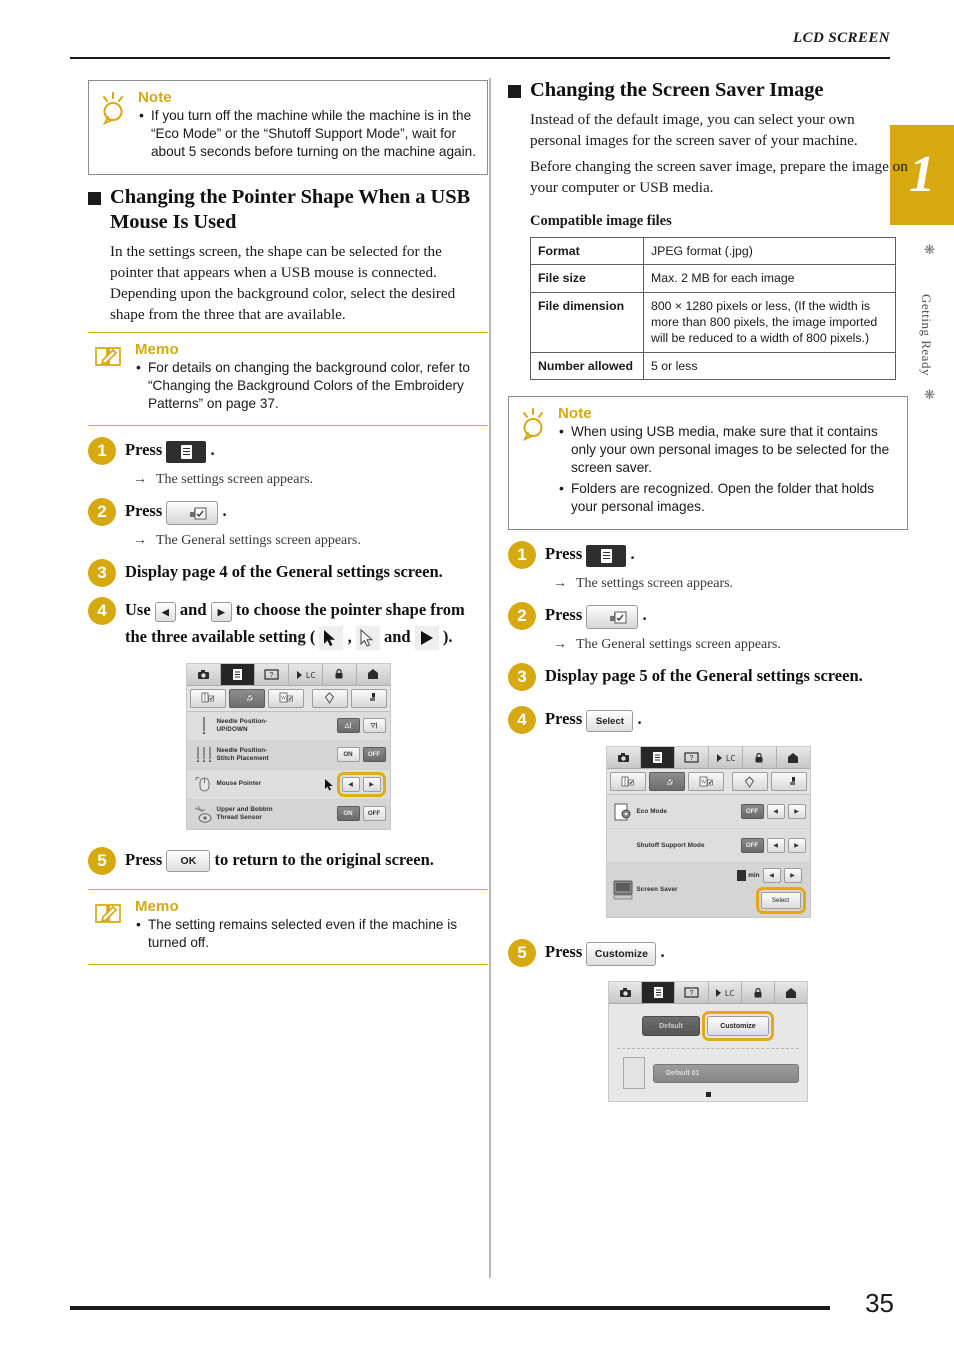 This screenshot has height=1350, width=954. What do you see at coordinates (621, 953) in the screenshot?
I see `customize-key-button: Customize` at bounding box center [621, 953].